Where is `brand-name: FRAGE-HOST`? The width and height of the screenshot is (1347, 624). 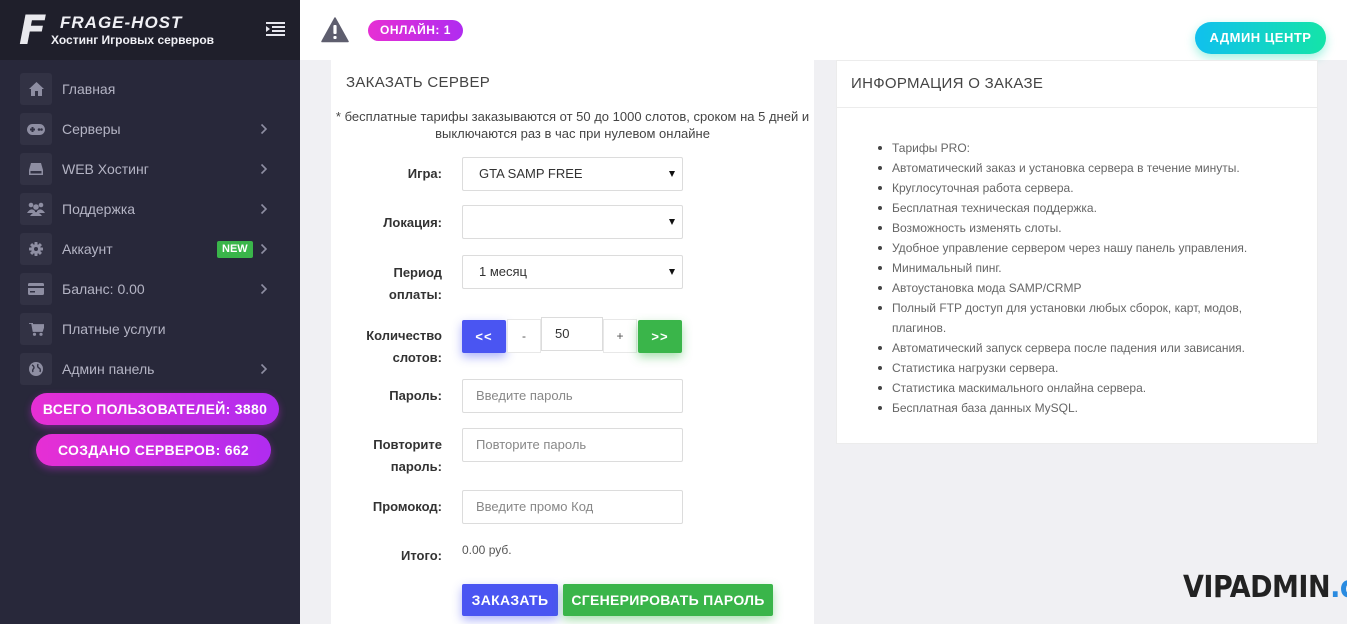
brand-name: FRAGE-HOST is located at coordinates (121, 22).